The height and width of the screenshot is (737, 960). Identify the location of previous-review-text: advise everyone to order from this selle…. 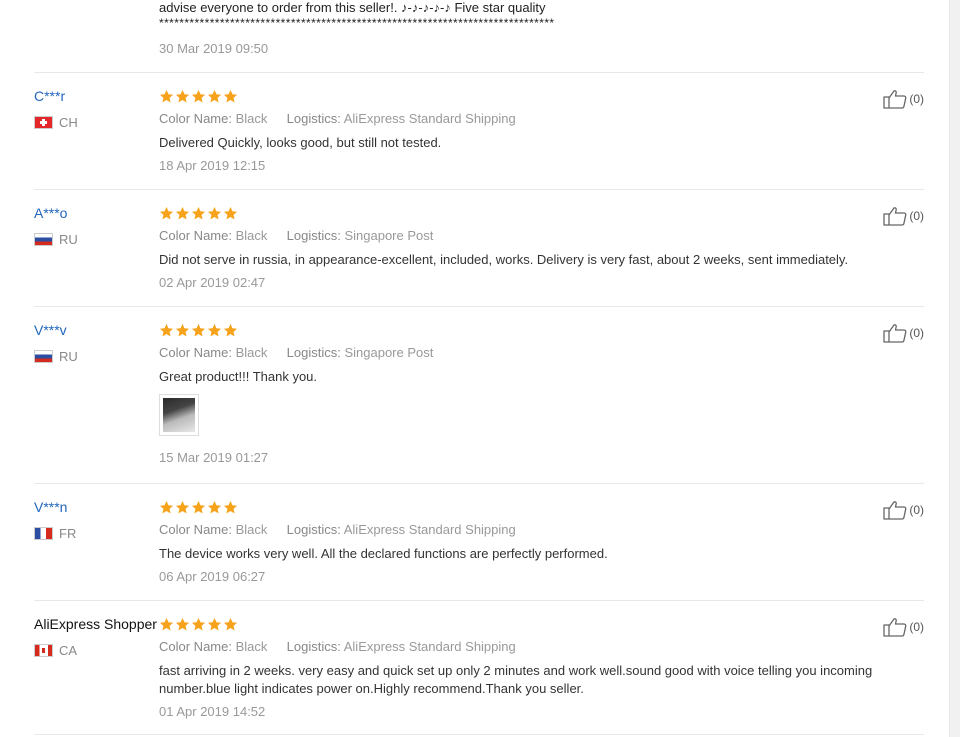
(352, 7).